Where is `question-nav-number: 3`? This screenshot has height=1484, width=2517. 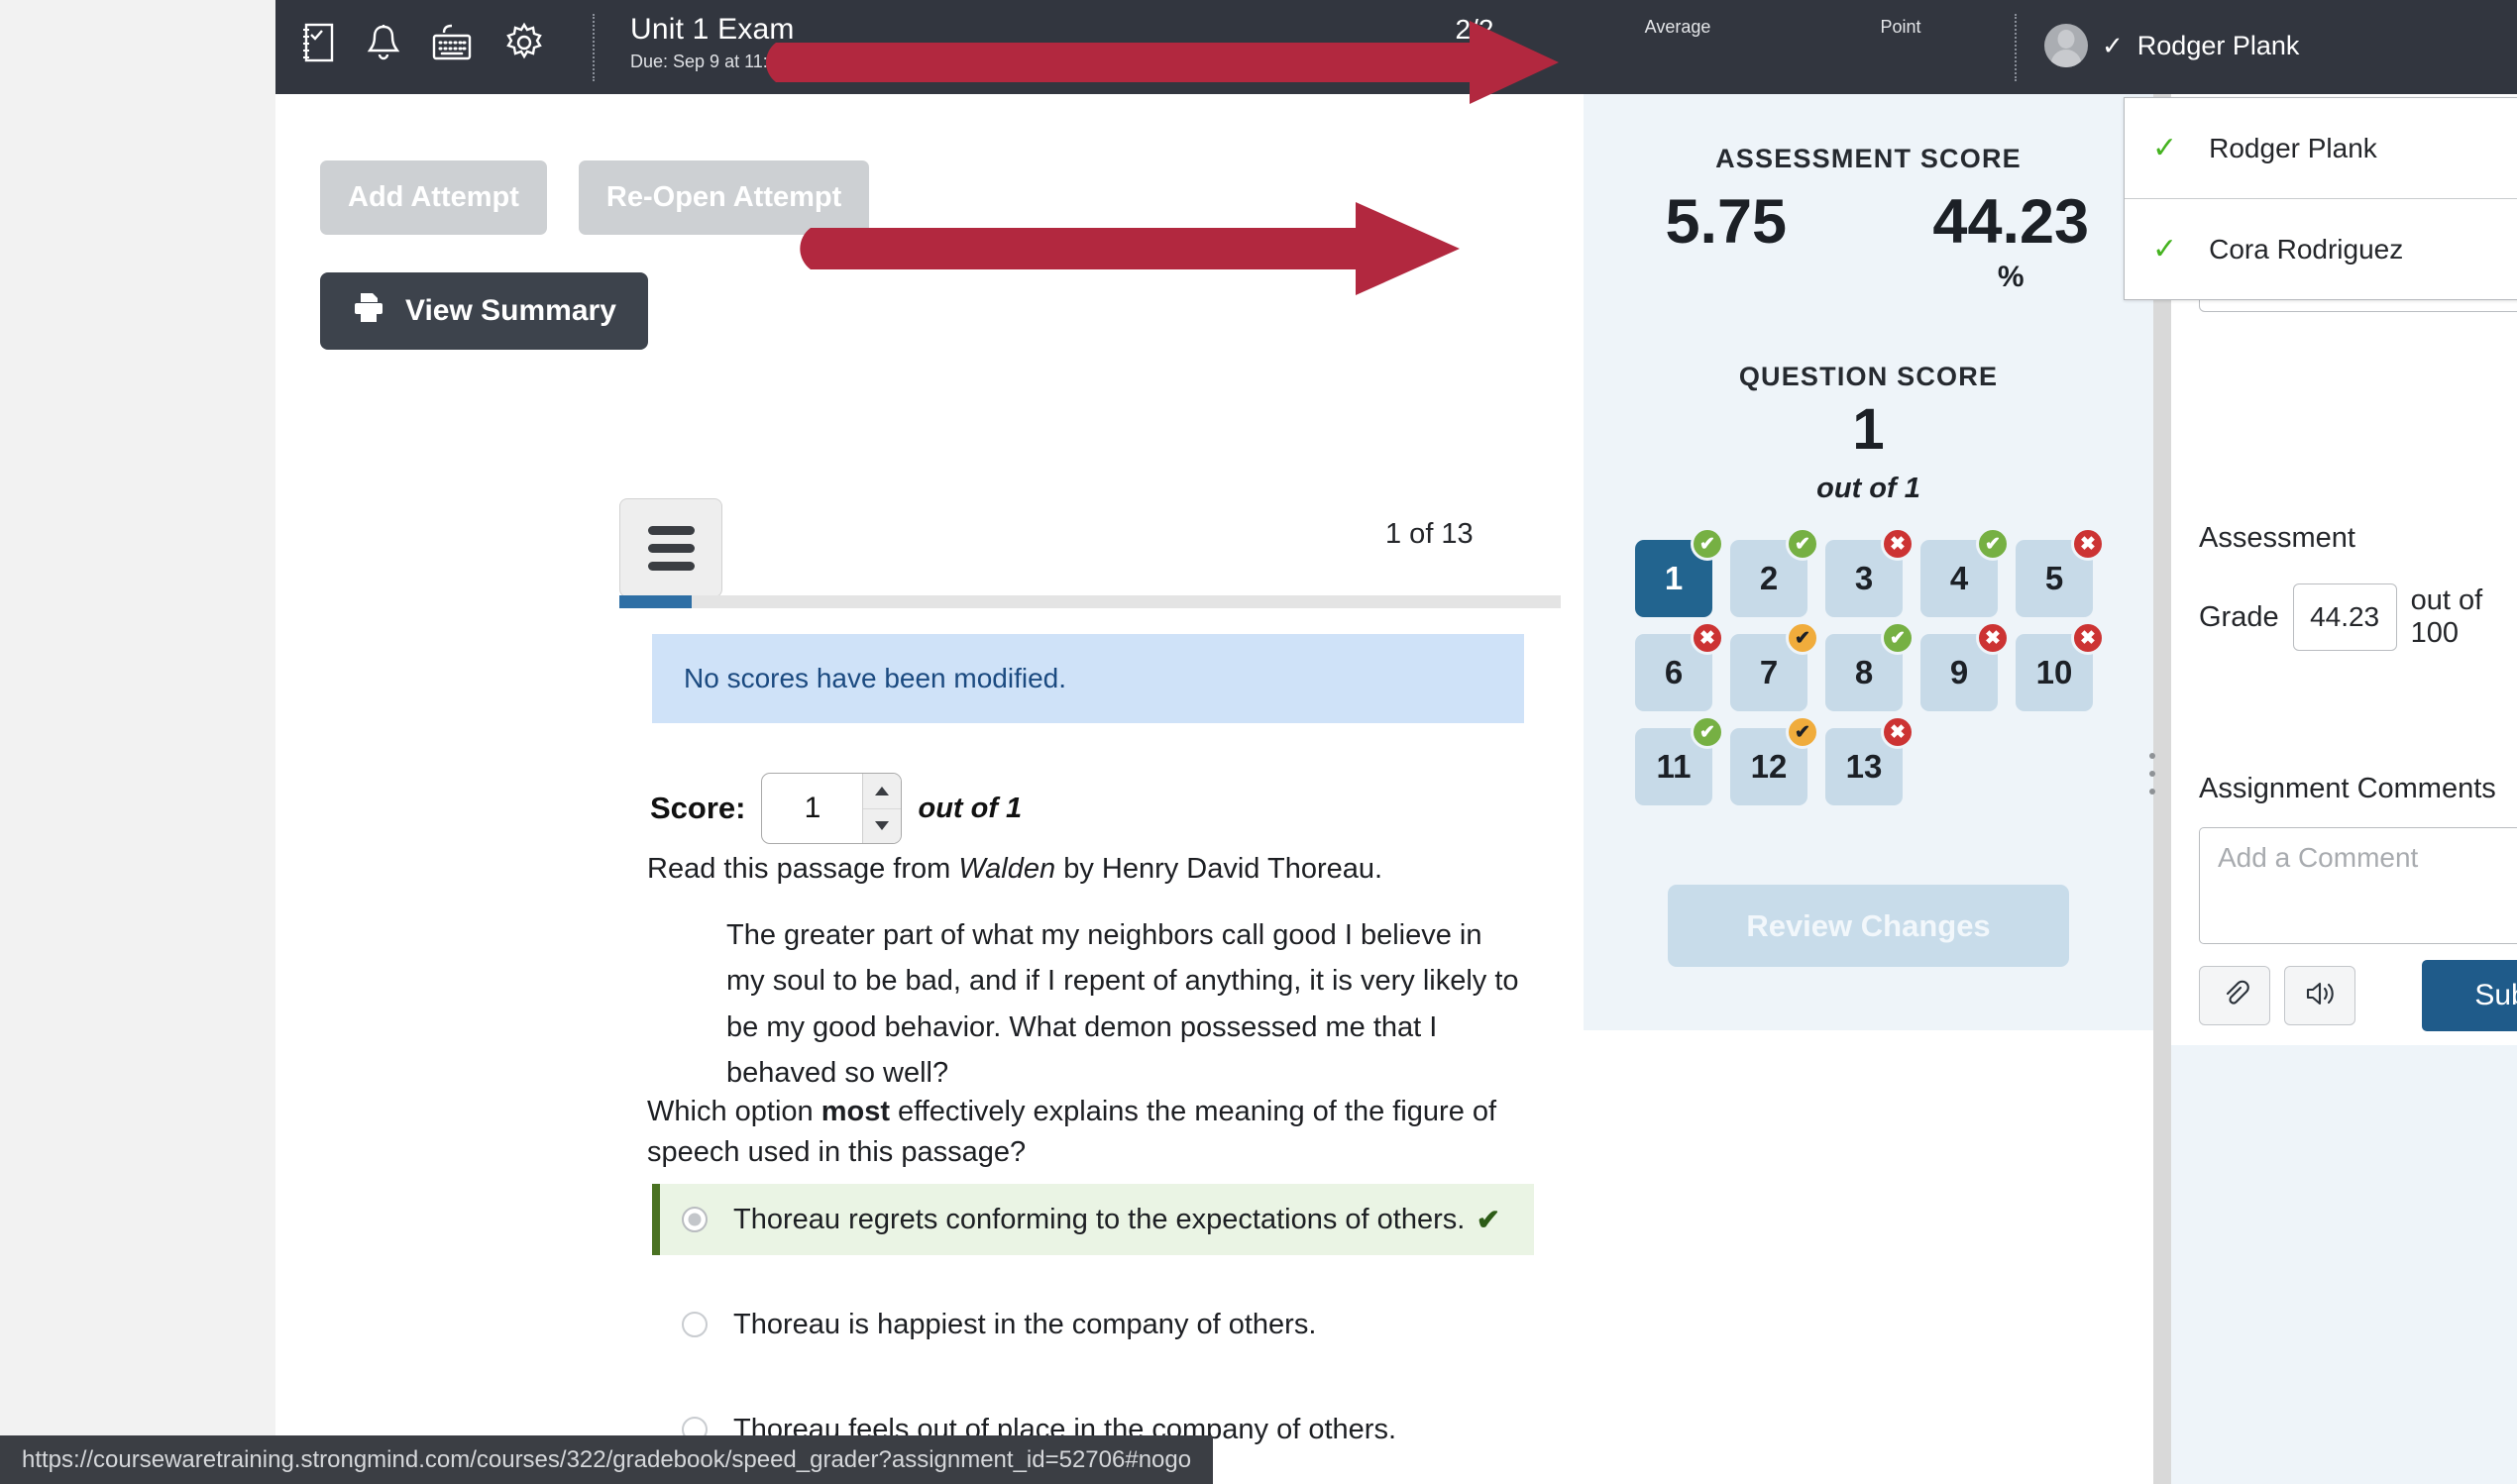 question-nav-number: 3 is located at coordinates (1864, 578).